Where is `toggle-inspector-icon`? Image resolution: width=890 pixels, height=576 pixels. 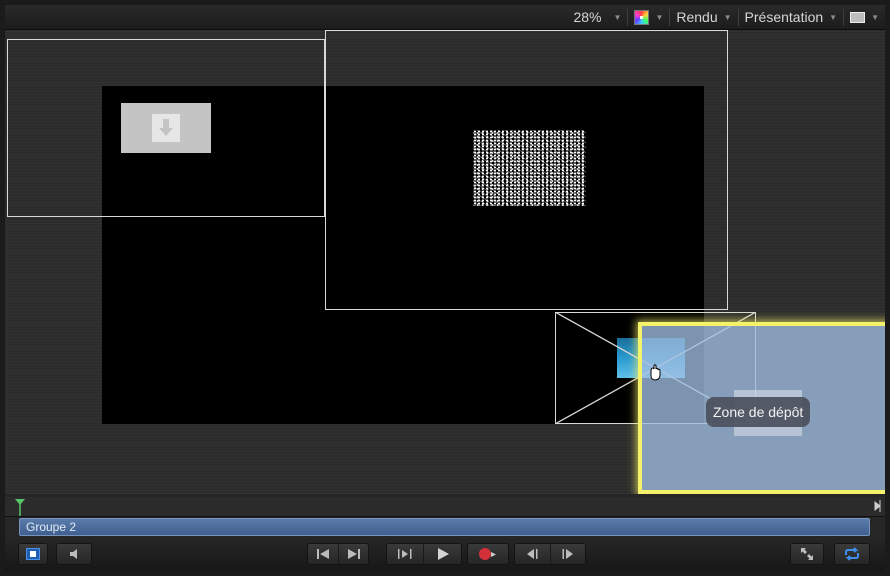
toggle-inspector-icon is located at coordinates (33, 554).